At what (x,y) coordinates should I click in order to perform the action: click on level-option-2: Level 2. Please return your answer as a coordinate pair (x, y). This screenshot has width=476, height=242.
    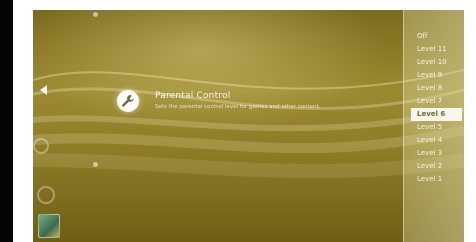
    Looking at the image, I should click on (438, 166).